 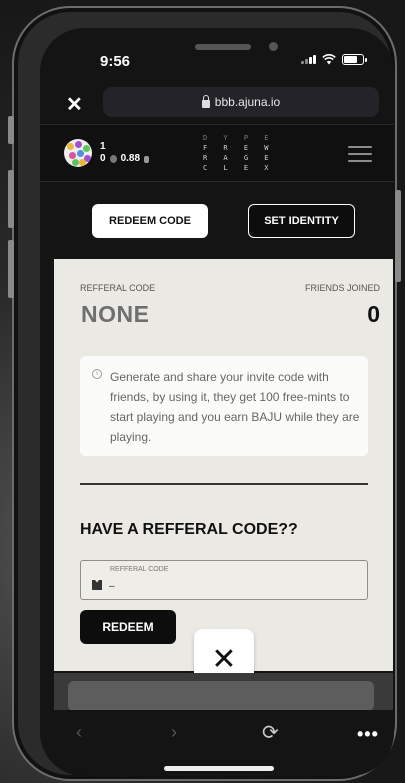 What do you see at coordinates (234, 586) in the screenshot?
I see `referral-code-input` at bounding box center [234, 586].